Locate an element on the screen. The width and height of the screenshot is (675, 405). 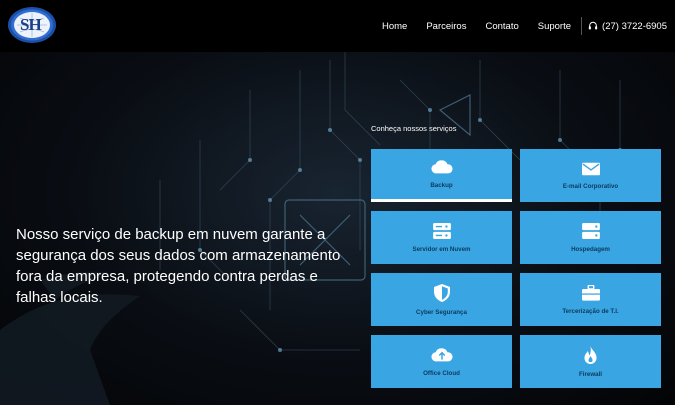
service-card-backup: Backup is located at coordinates (441, 175).